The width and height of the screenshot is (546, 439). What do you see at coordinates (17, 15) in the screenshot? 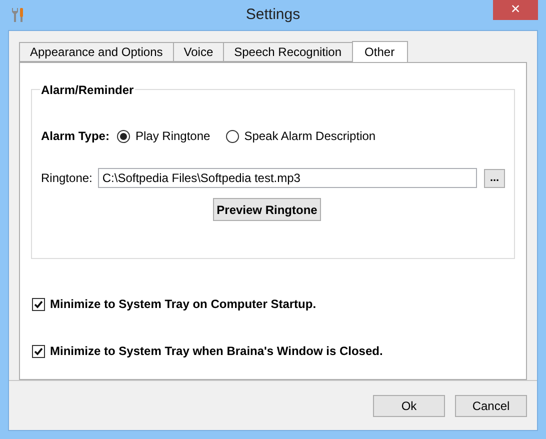
I see `tools-icon` at bounding box center [17, 15].